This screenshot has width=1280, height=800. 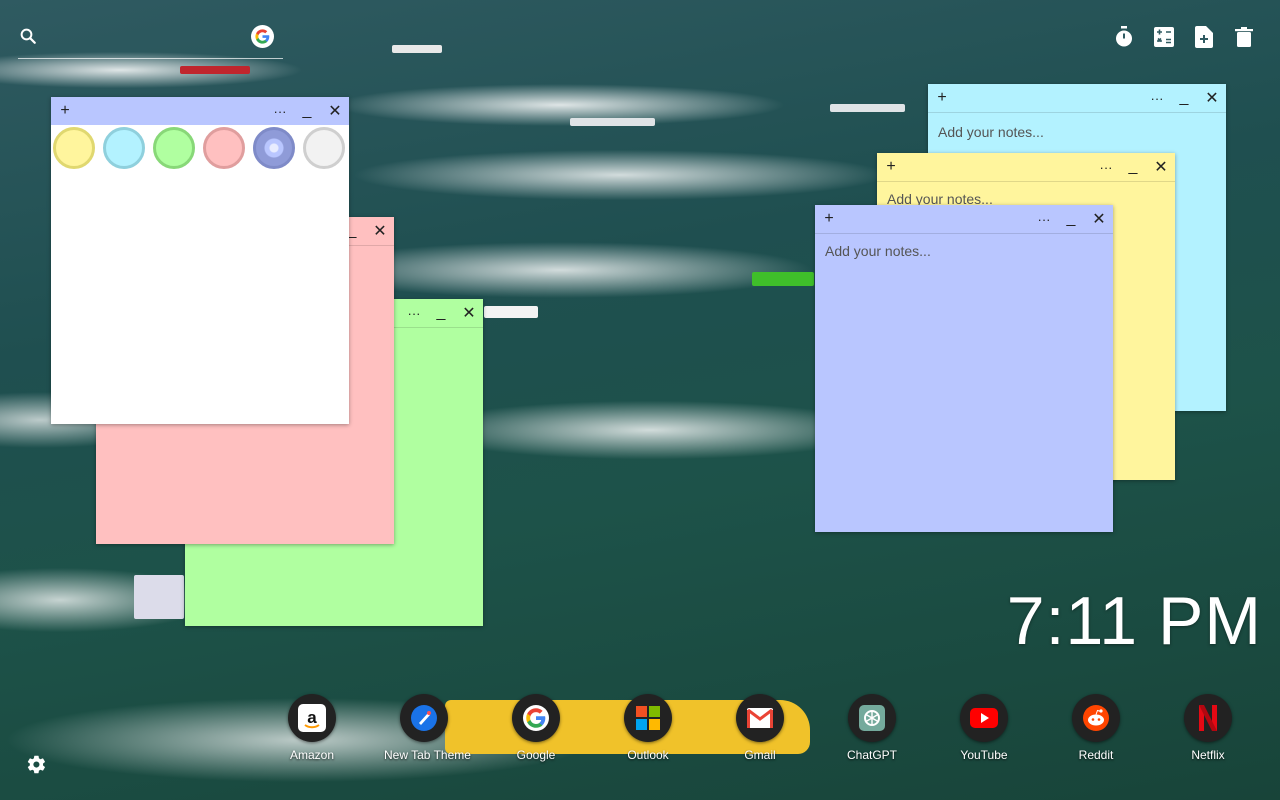 I want to click on calculator-icon, so click(x=1164, y=37).